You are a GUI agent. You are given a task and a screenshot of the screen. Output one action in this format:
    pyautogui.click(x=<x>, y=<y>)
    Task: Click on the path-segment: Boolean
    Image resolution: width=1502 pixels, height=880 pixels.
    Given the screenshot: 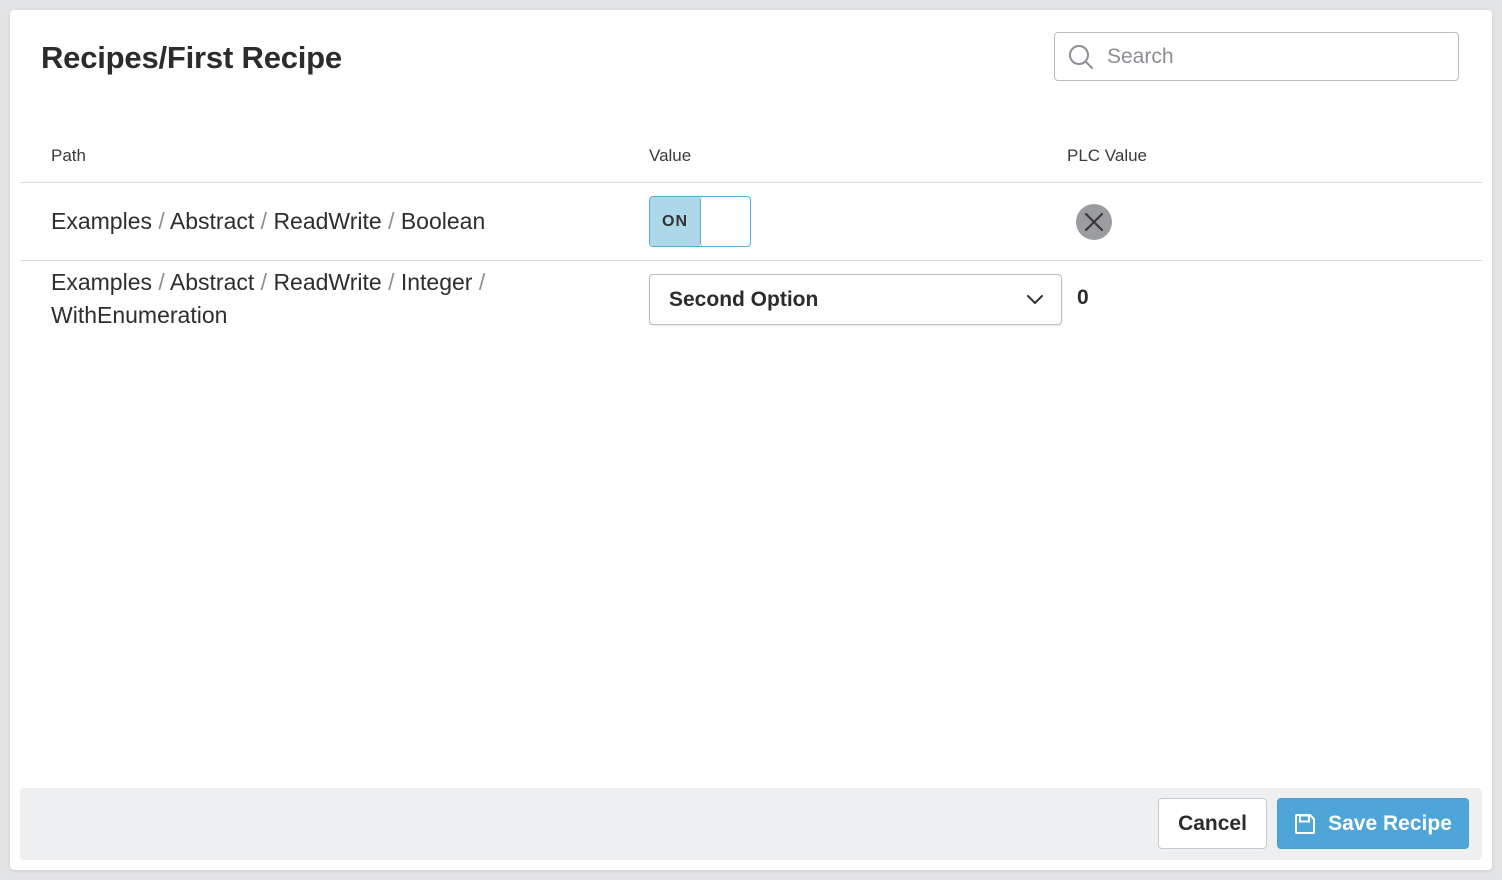 What is the action you would take?
    pyautogui.click(x=443, y=221)
    